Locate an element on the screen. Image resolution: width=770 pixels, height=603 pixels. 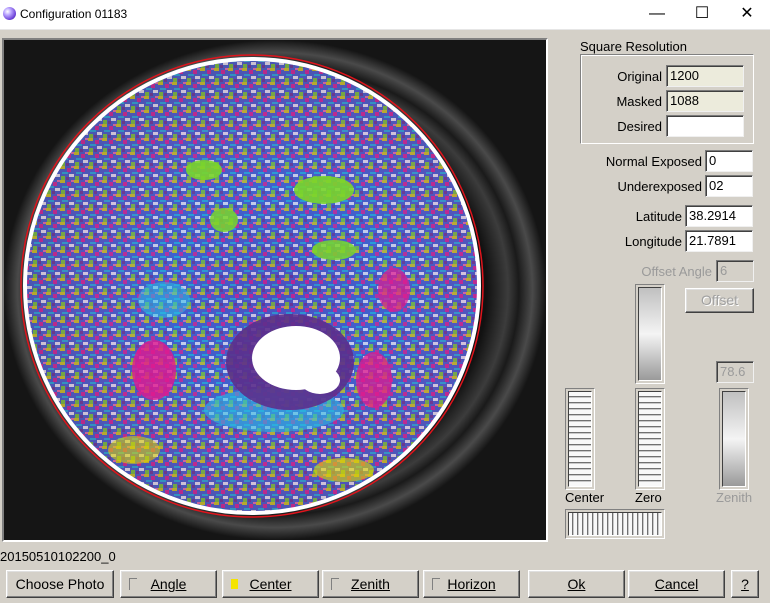
offset-angle-field: 6 is located at coordinates (735, 271).